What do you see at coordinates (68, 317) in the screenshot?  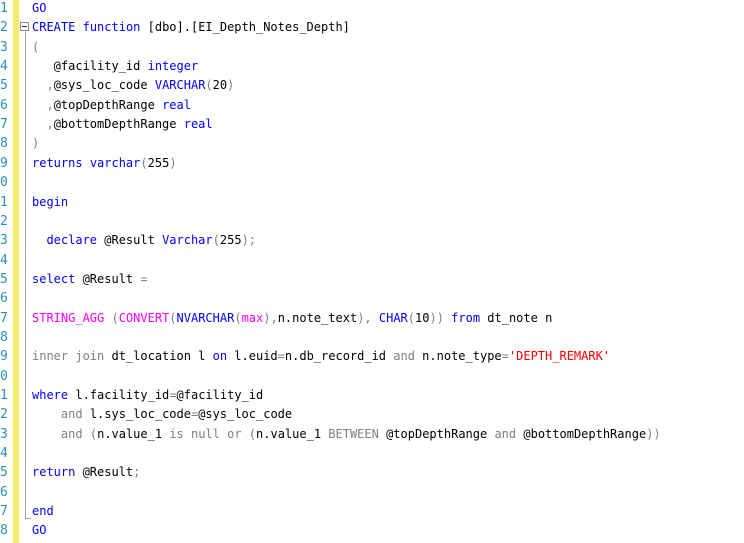 I see `code-token: STRING_AGG` at bounding box center [68, 317].